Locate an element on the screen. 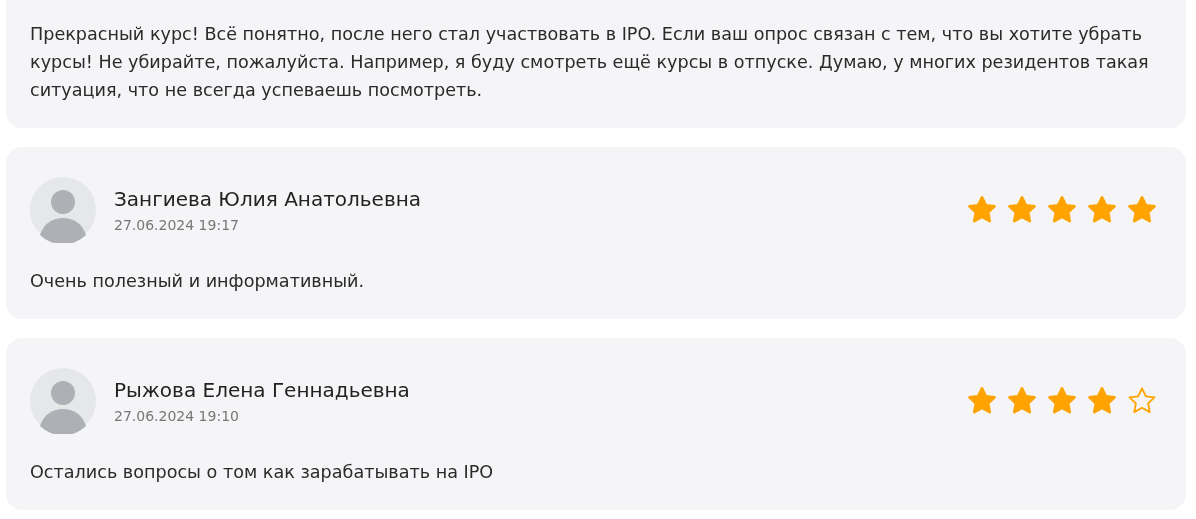 The image size is (1196, 519). review-text: Прекрасный курс! Всё понятно, после него стал участвовать в IPO. Если ваш опрос связан с тем, что вы хотите убрать курсы! Не убирайте, пожалуйста. Например, я буду смотреть ещё курсы в отпуске. Думаю, у многих резидентов такая ситуация, что не всегда успеваешь посмотреть. is located at coordinates (590, 62).